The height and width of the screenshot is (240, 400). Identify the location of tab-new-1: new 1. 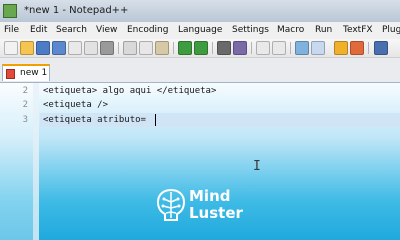
(26, 72).